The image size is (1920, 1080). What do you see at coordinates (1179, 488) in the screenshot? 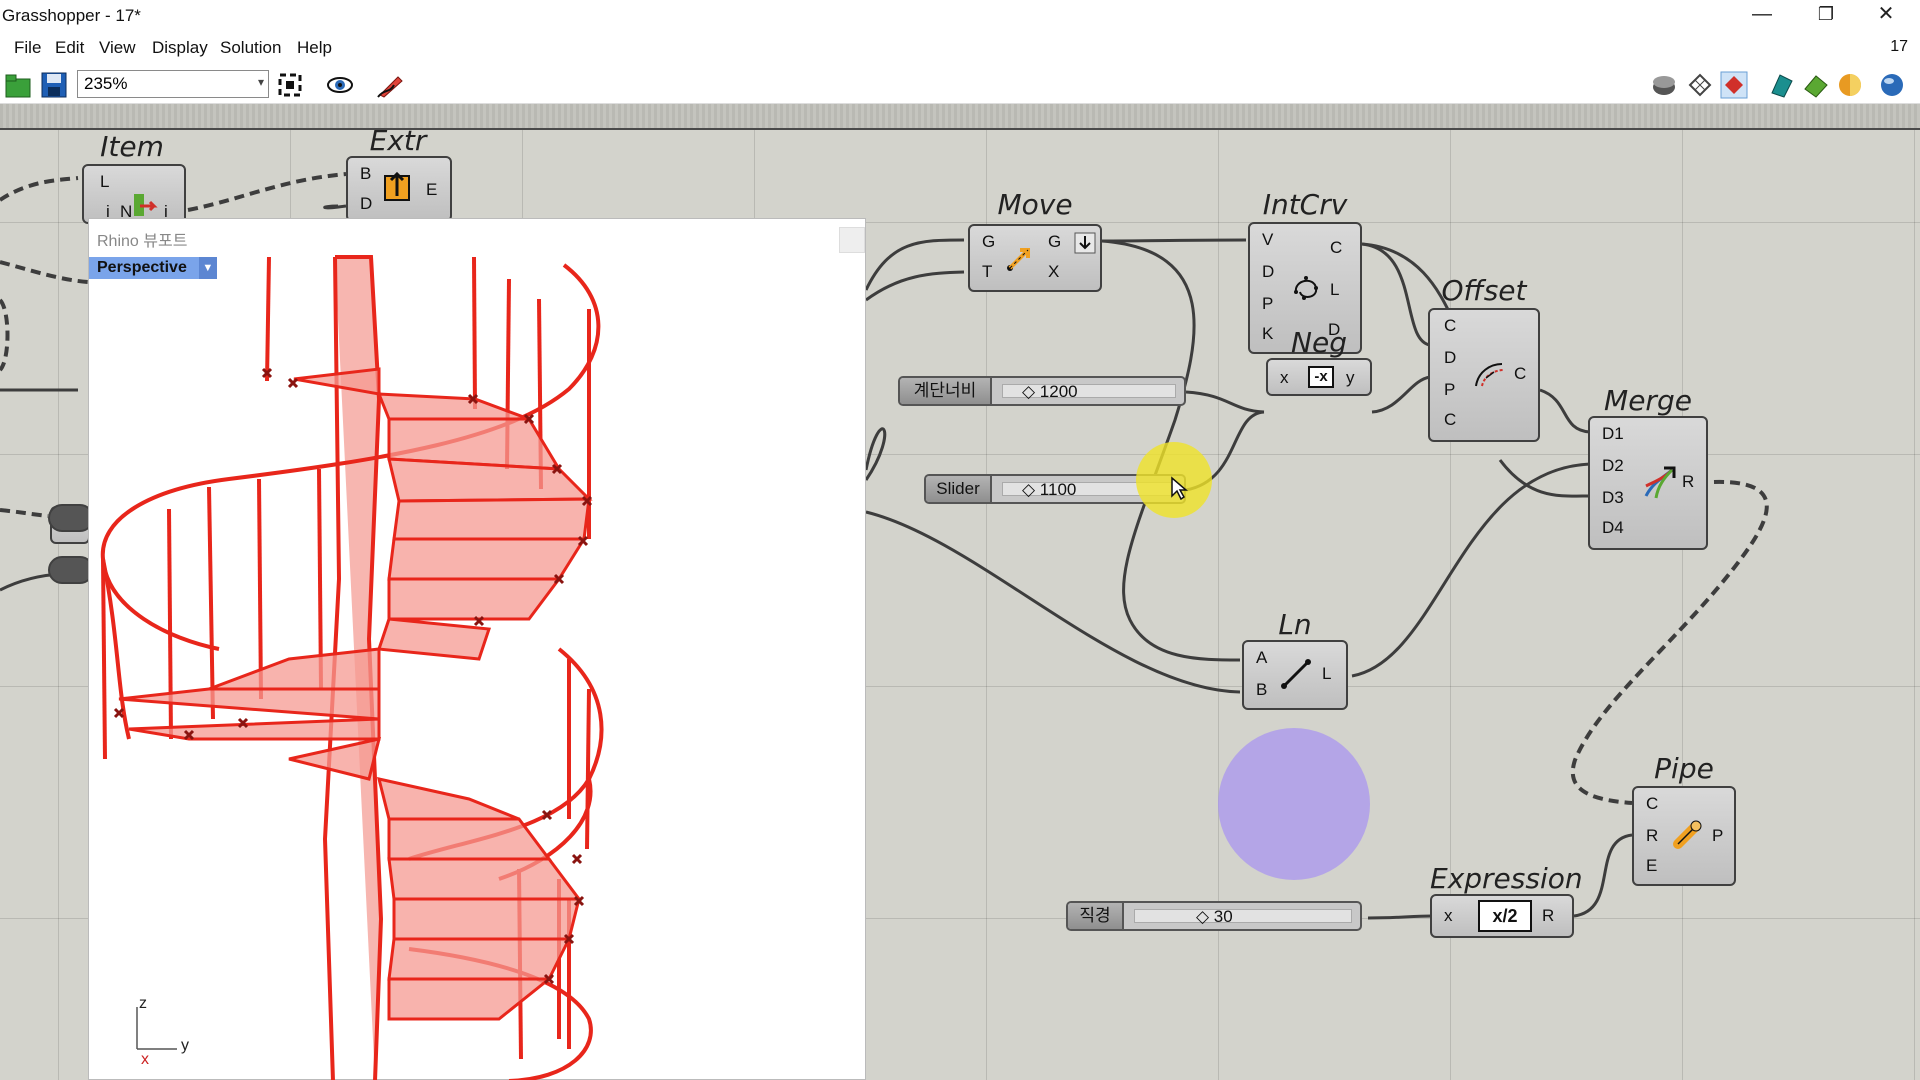
I see `mouse-cursor-icon` at bounding box center [1179, 488].